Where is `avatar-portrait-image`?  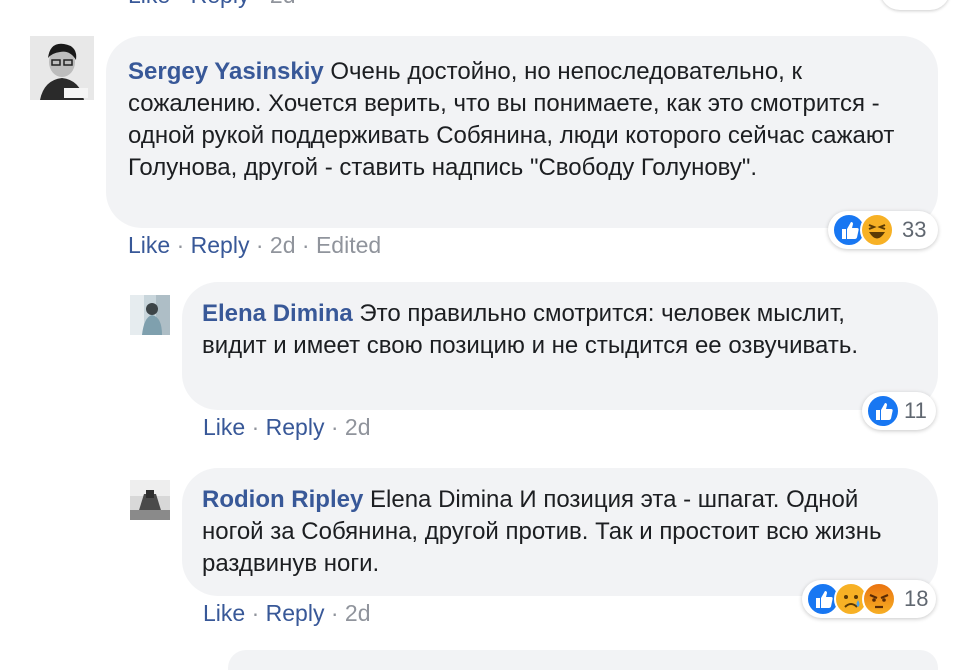
avatar-portrait-image is located at coordinates (62, 68).